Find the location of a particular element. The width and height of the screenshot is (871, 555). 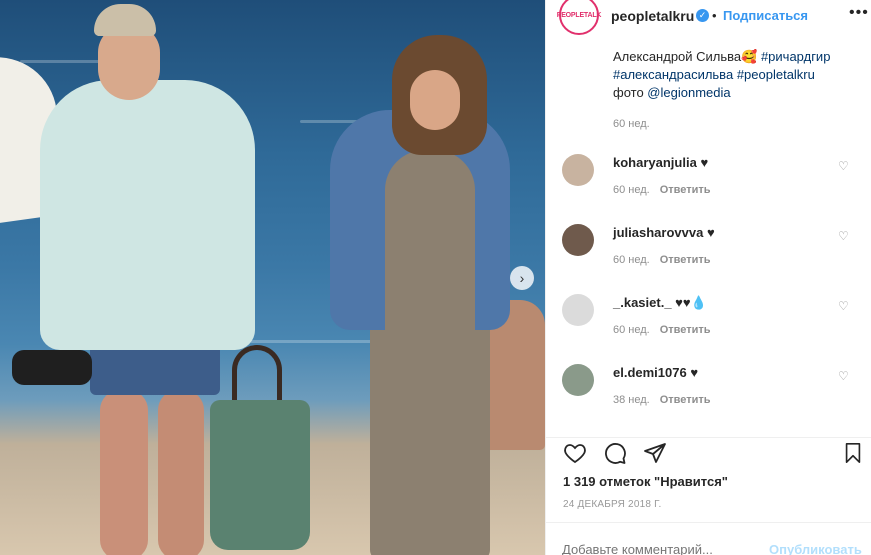

verified-badge-icon: ✓ is located at coordinates (702, 15).